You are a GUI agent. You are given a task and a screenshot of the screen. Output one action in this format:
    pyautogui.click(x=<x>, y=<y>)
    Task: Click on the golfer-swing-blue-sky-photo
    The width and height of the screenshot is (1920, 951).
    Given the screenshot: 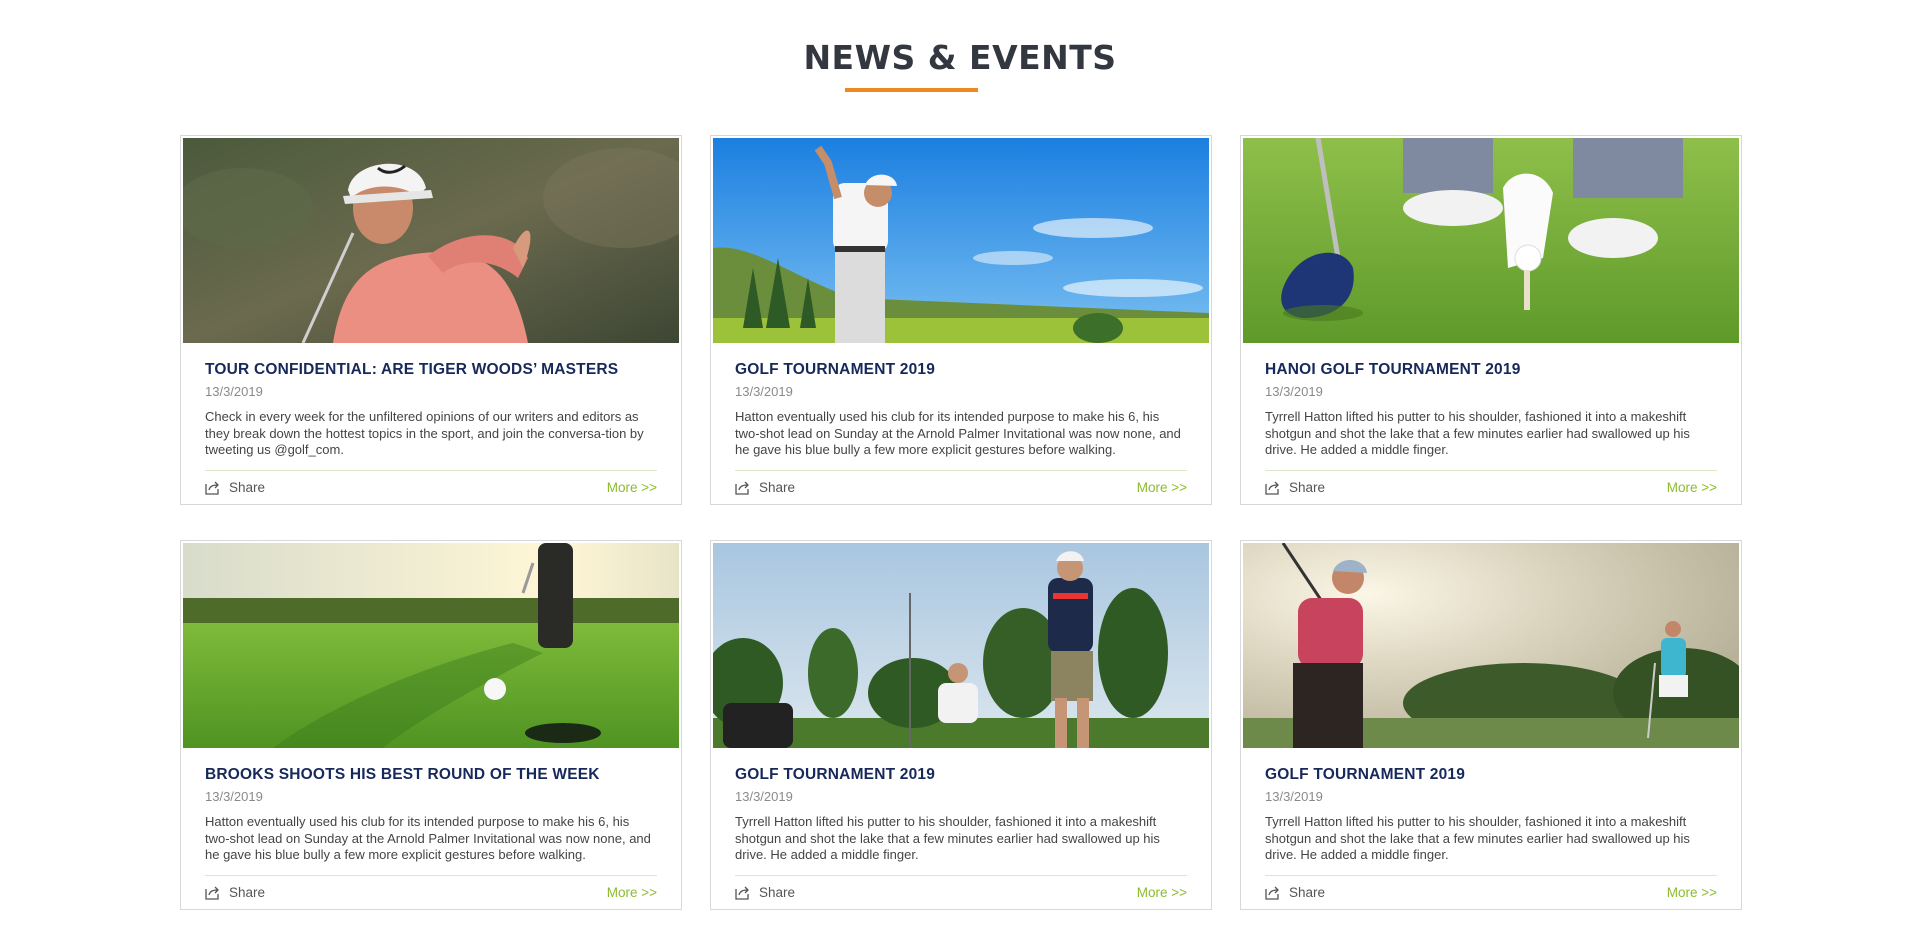 What is the action you would take?
    pyautogui.click(x=961, y=240)
    